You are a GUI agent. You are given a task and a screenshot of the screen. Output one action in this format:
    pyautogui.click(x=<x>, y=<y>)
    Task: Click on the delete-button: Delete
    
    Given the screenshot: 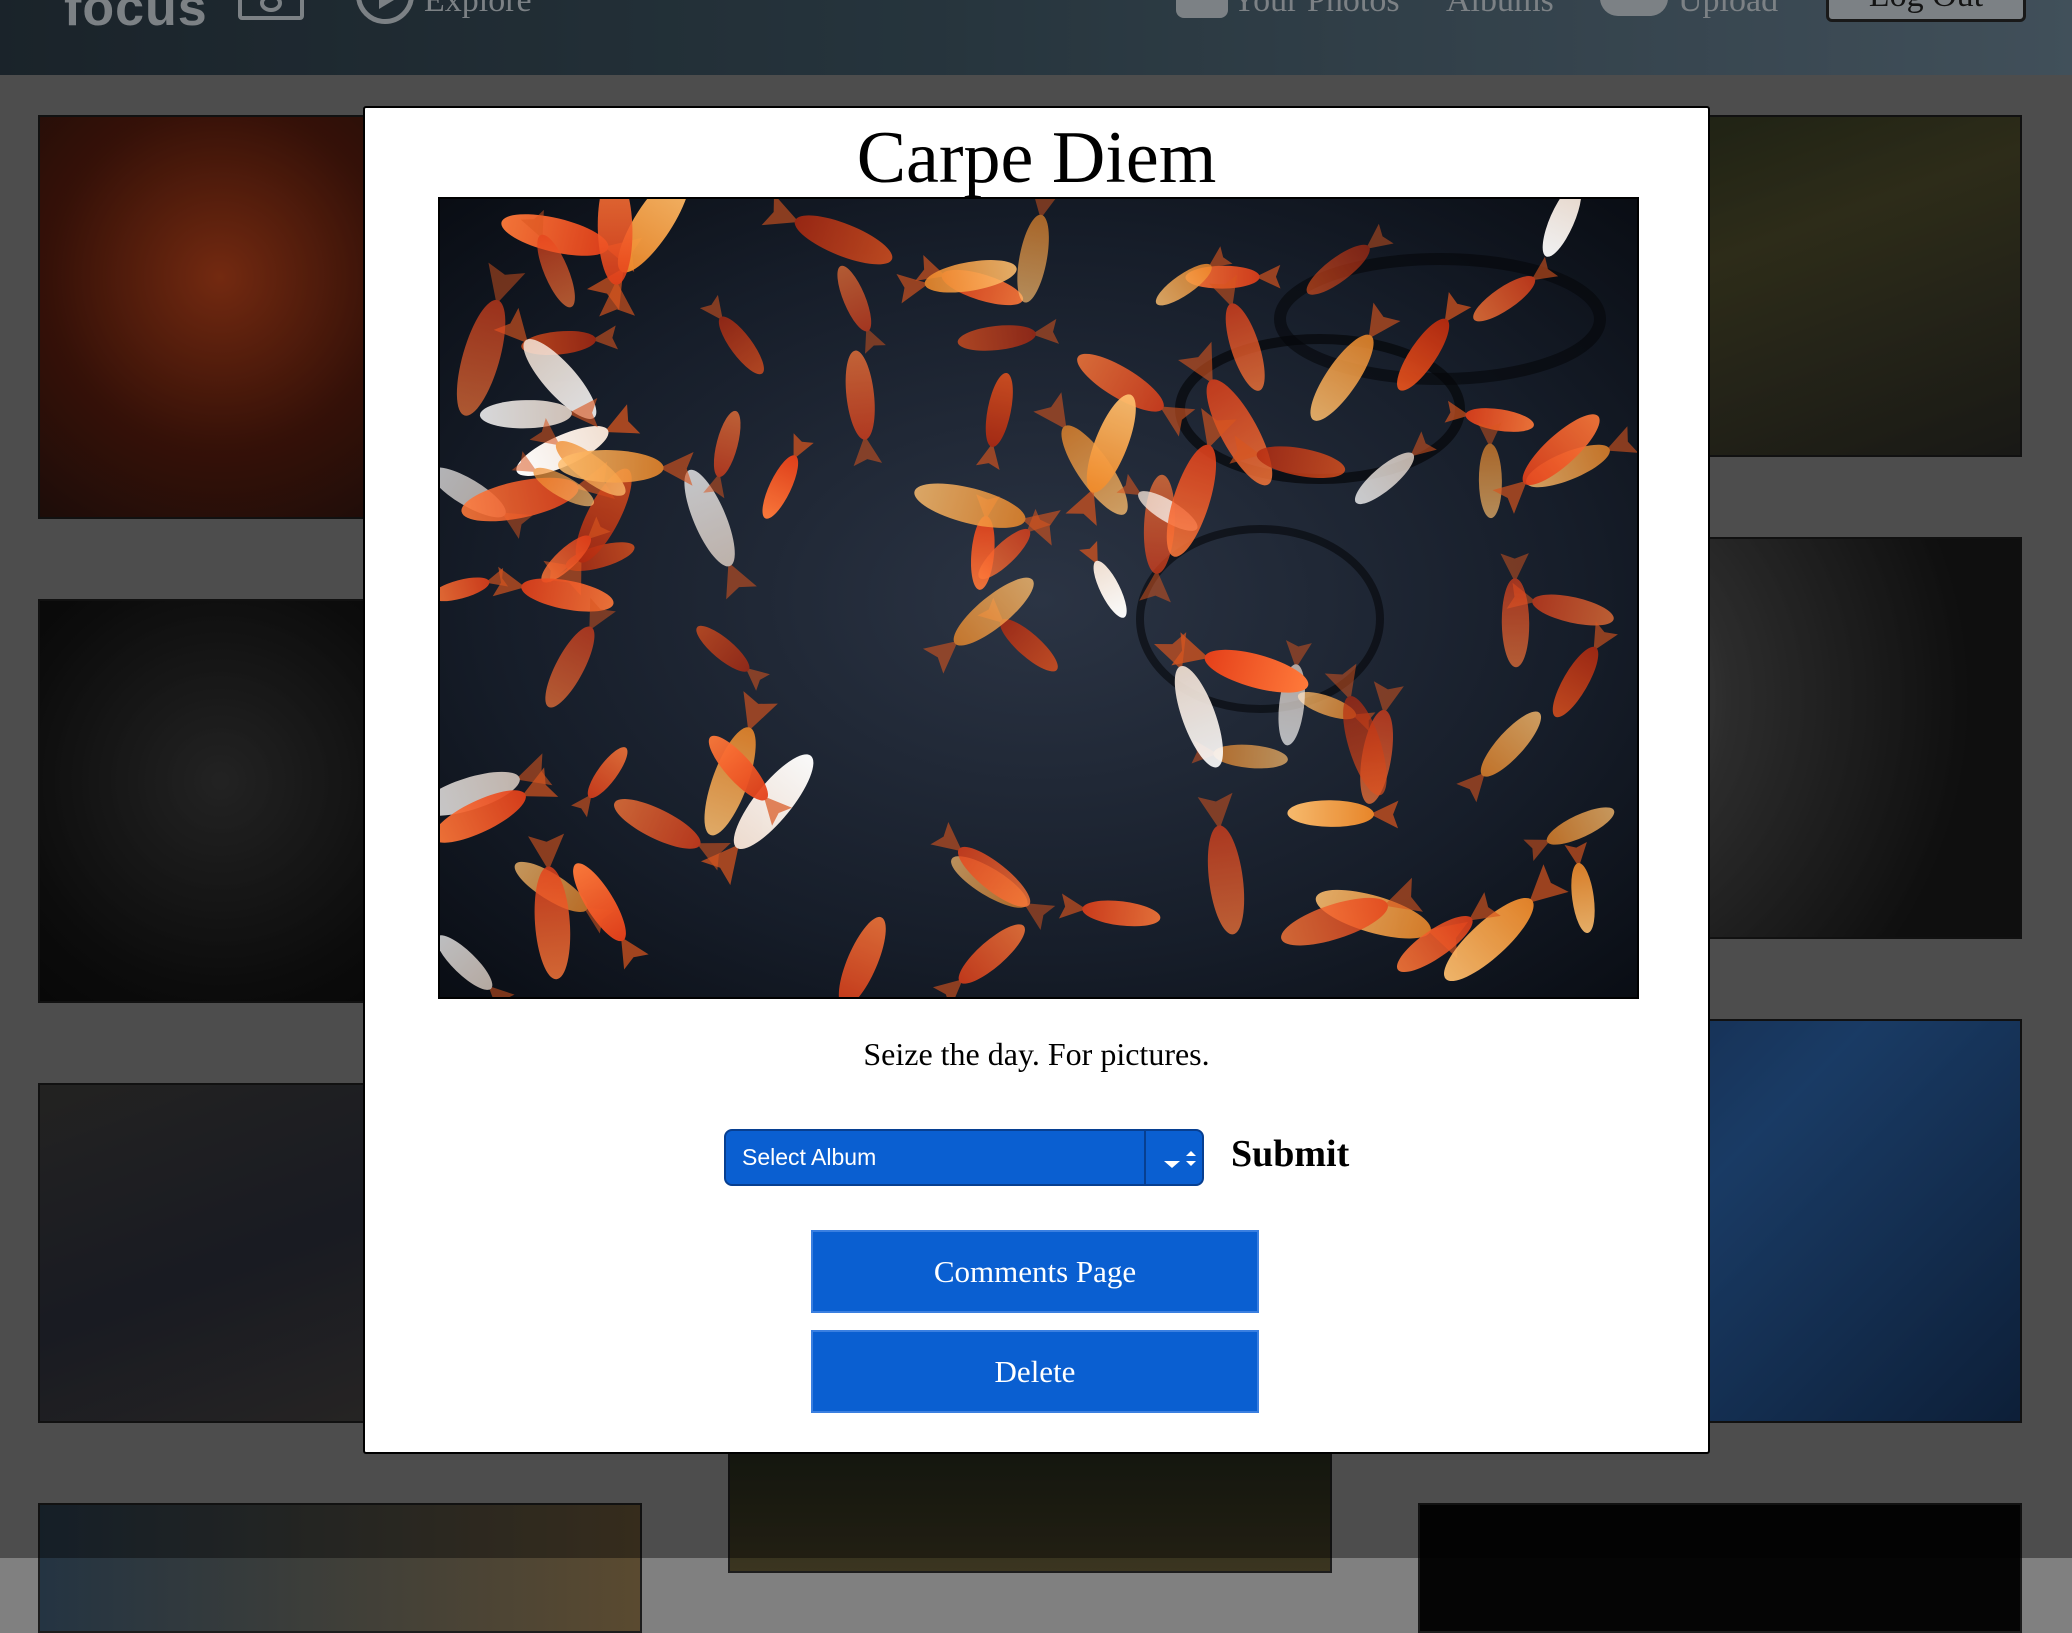 What is the action you would take?
    pyautogui.click(x=1035, y=1371)
    